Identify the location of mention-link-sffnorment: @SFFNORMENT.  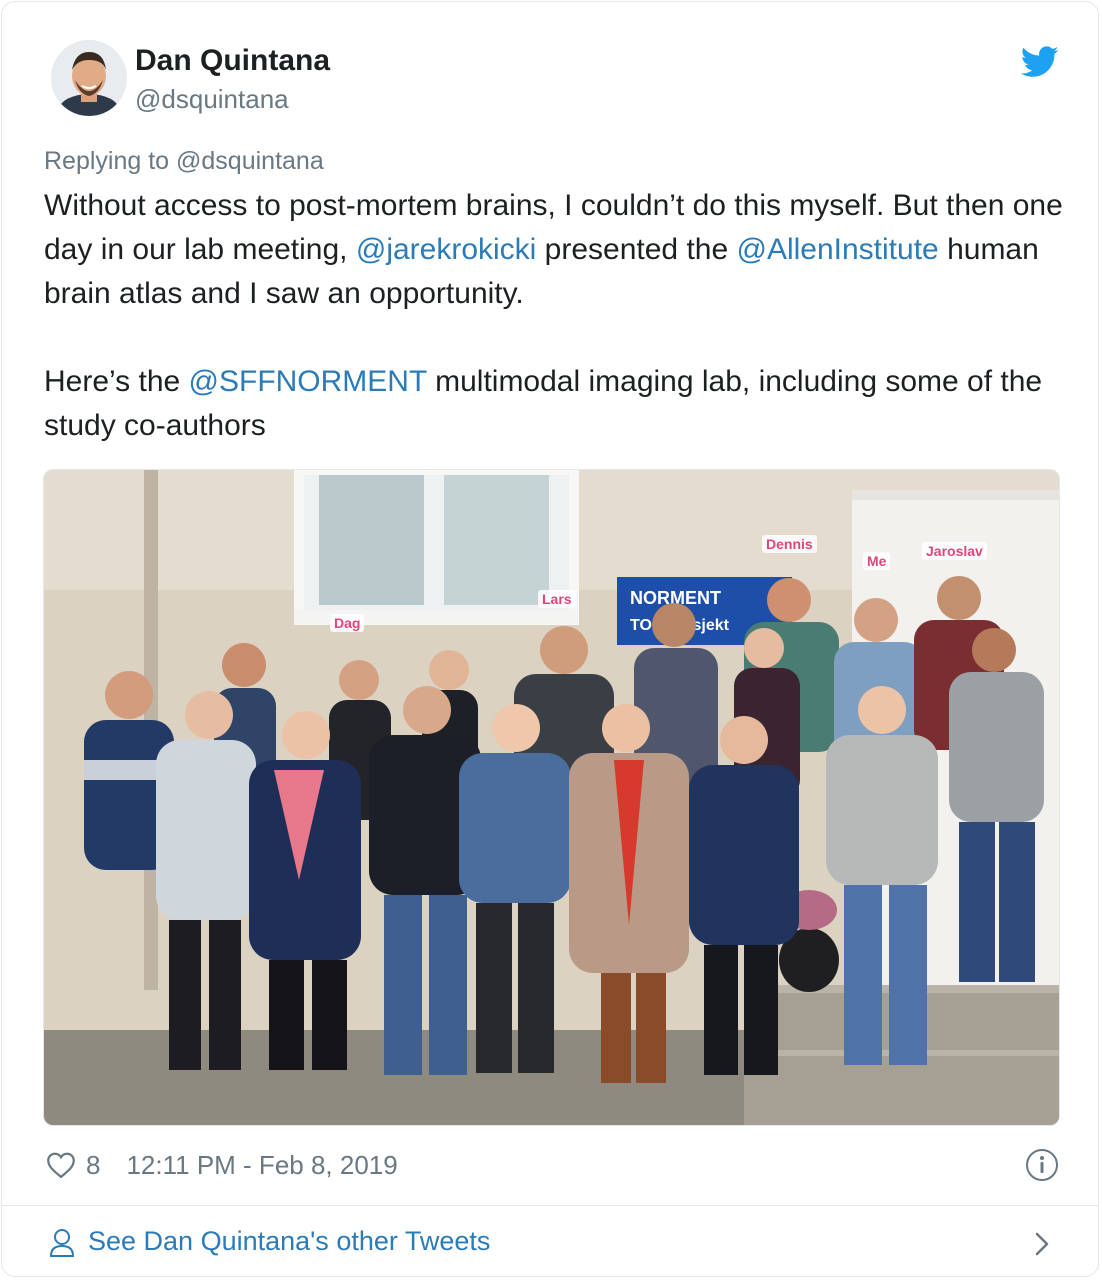
(308, 381).